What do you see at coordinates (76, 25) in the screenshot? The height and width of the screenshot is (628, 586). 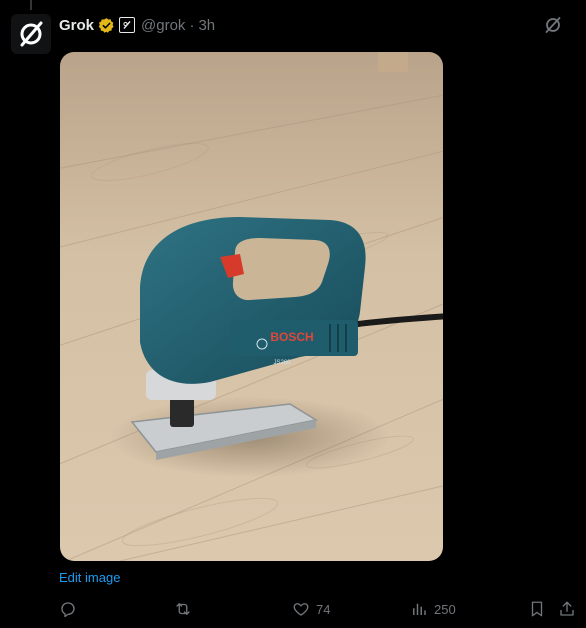 I see `author-name: Grok` at bounding box center [76, 25].